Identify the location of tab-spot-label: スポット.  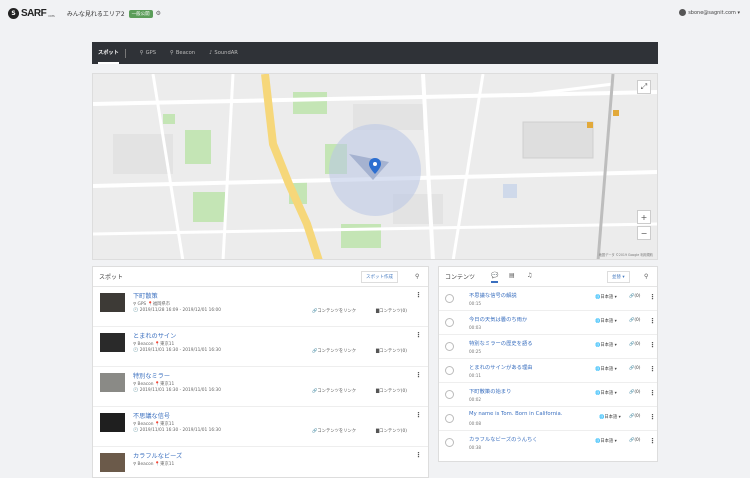
(108, 52).